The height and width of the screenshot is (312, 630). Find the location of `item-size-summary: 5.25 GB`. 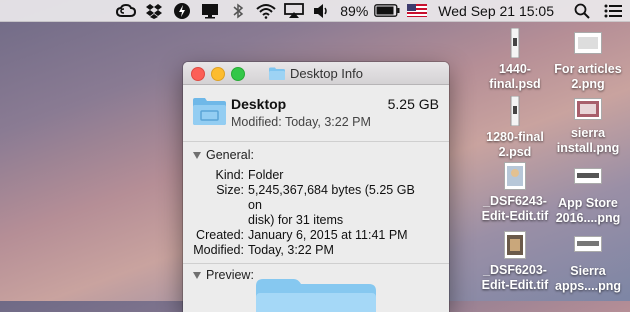

item-size-summary: 5.25 GB is located at coordinates (413, 104).